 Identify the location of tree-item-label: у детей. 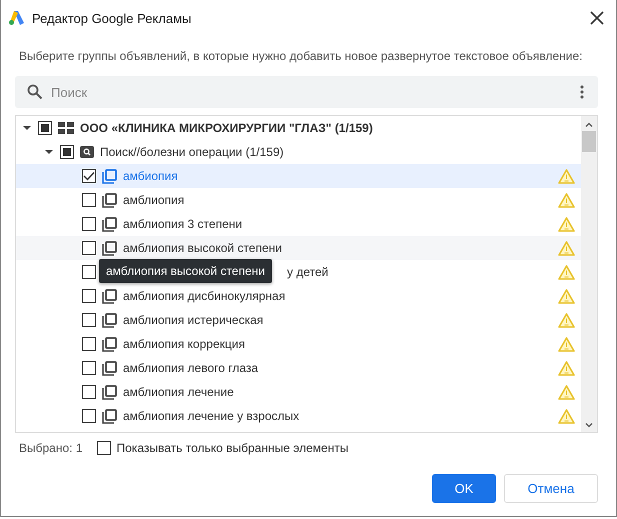
(307, 272).